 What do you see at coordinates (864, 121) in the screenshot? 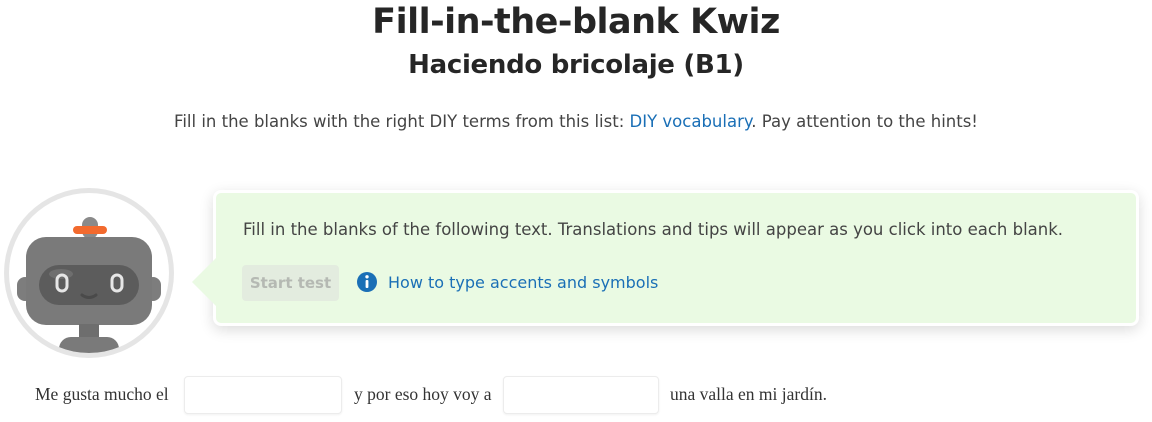
I see `intro-after: . Pay attention to the hints!` at bounding box center [864, 121].